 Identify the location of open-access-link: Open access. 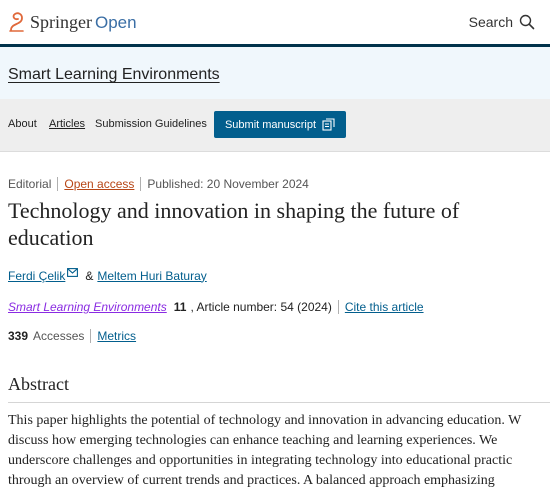
(99, 184).